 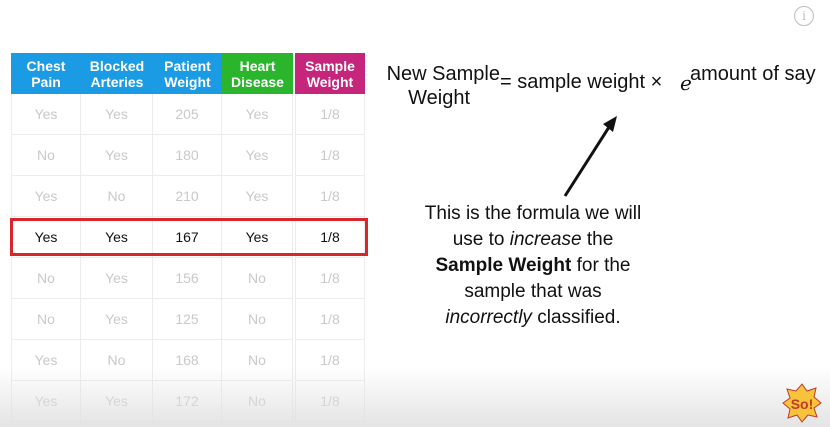 What do you see at coordinates (46, 73) in the screenshot?
I see `header-chest-pain: Chest Pain` at bounding box center [46, 73].